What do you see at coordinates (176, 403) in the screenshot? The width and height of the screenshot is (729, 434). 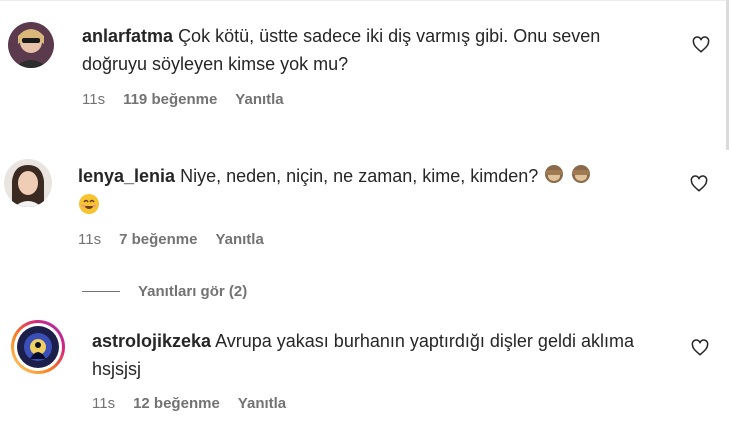 I see `comment-likes: 12 beğenme` at bounding box center [176, 403].